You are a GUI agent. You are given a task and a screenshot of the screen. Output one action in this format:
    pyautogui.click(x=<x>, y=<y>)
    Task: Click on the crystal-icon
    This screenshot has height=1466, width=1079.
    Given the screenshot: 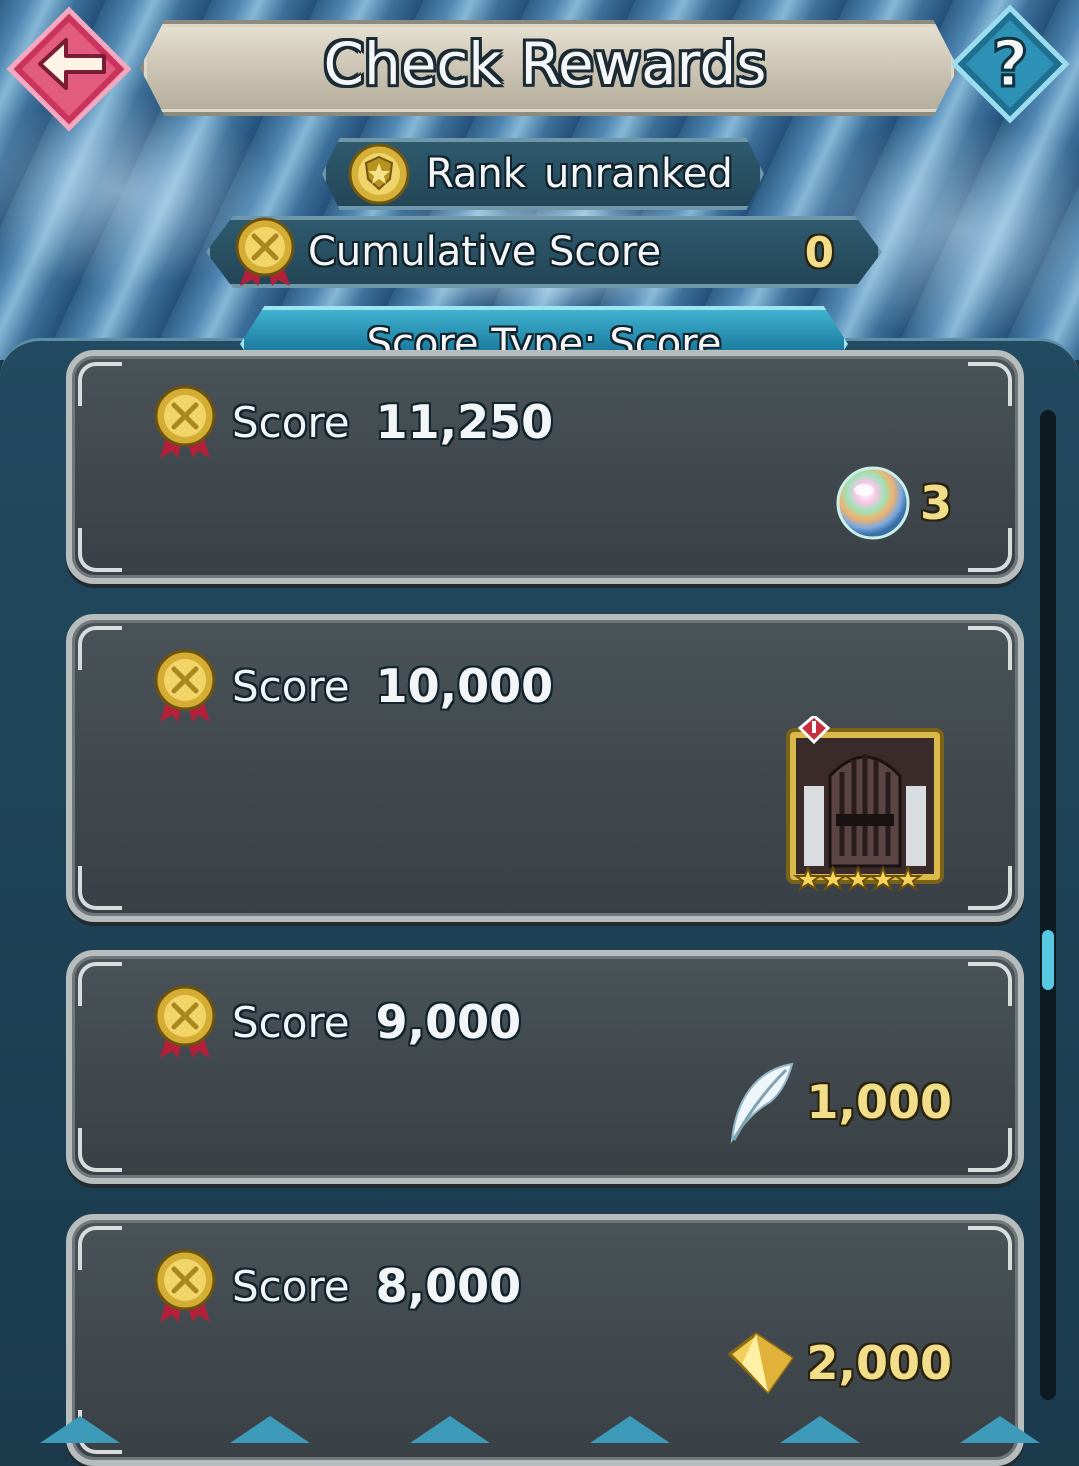 What is the action you would take?
    pyautogui.click(x=761, y=1363)
    